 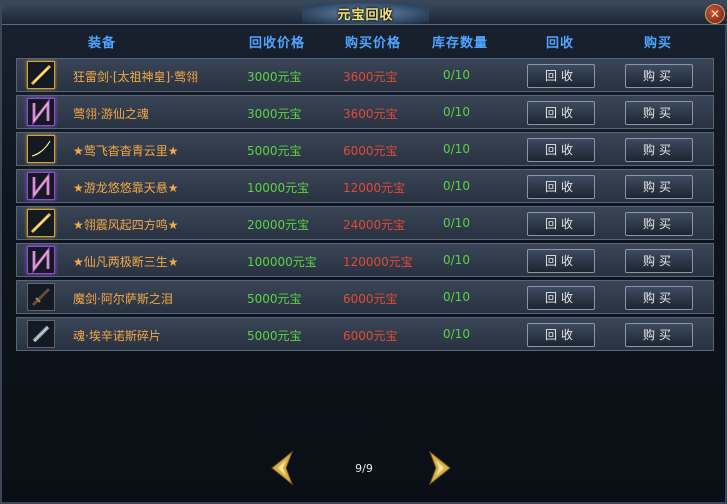 I want to click on table-header: 装备 回收价格 购买价格 库存数量 回收 购买, so click(x=364, y=40).